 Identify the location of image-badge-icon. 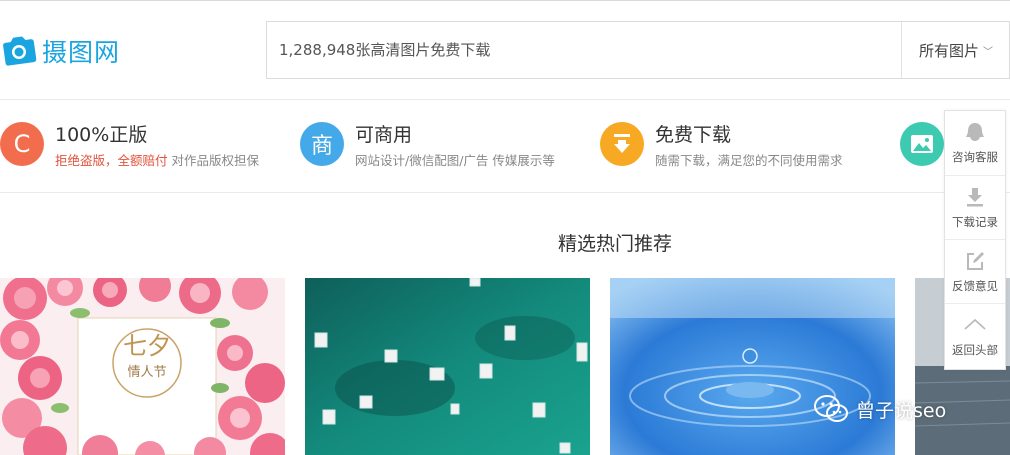
(922, 144).